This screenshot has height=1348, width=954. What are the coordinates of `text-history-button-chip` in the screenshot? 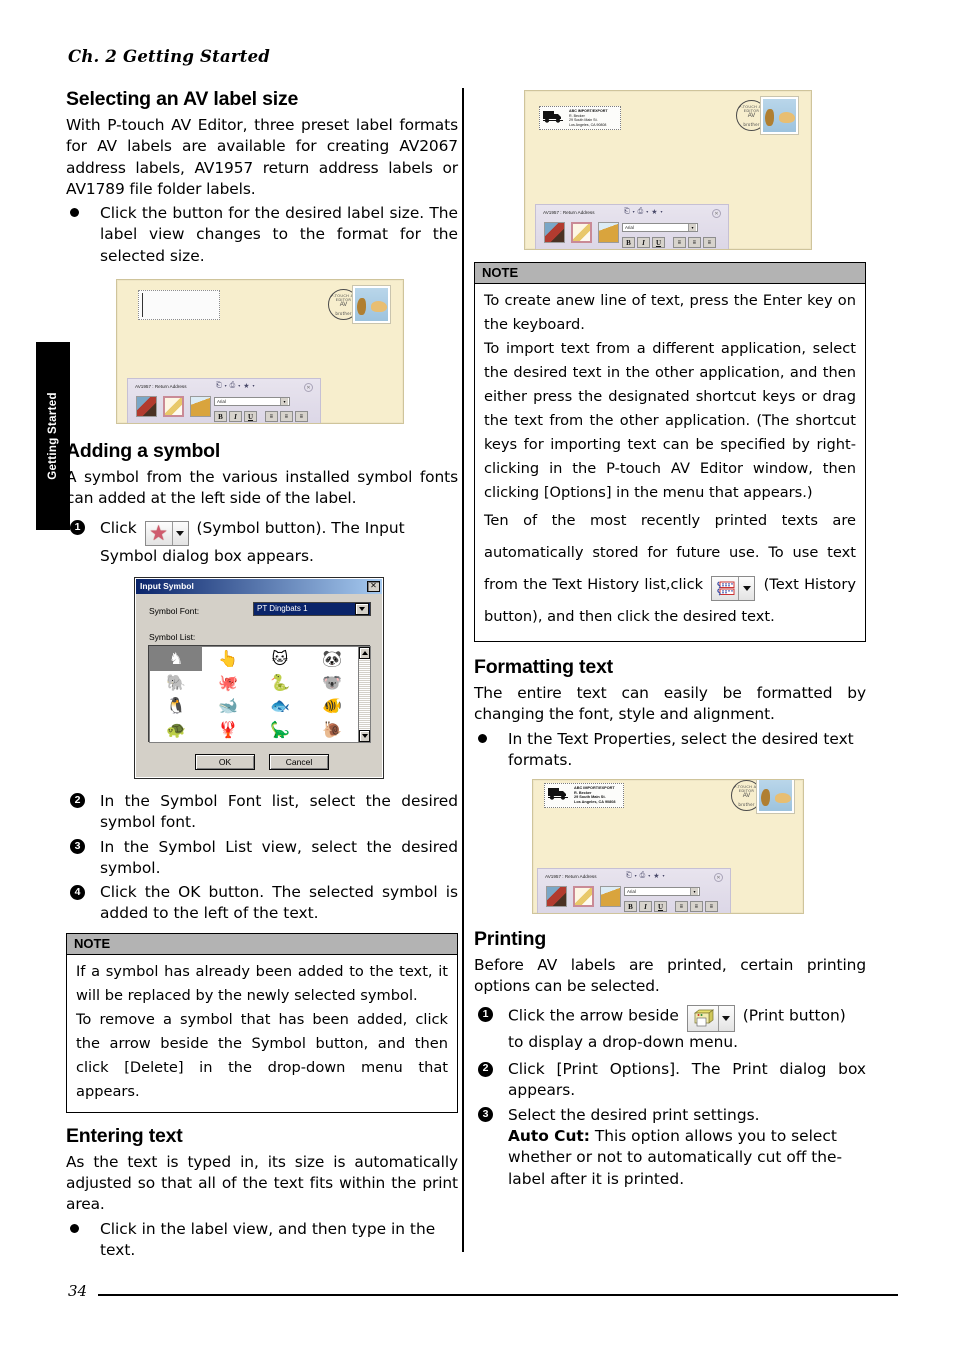 It's located at (733, 588).